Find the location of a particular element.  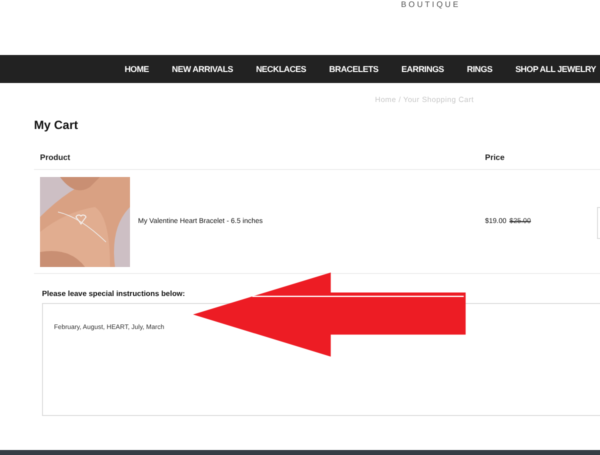

nav-link: EARRINGS is located at coordinates (422, 69).